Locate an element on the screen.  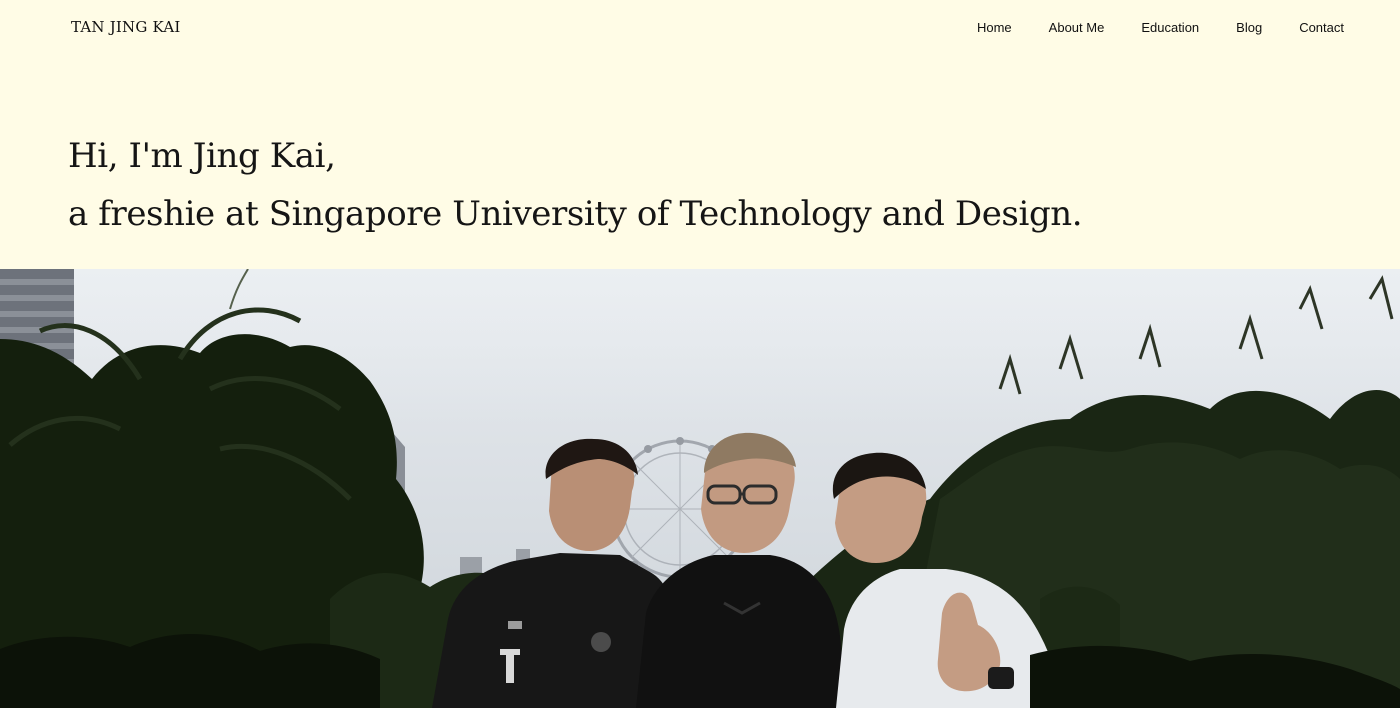
nav-item-home: Home is located at coordinates (994, 28).